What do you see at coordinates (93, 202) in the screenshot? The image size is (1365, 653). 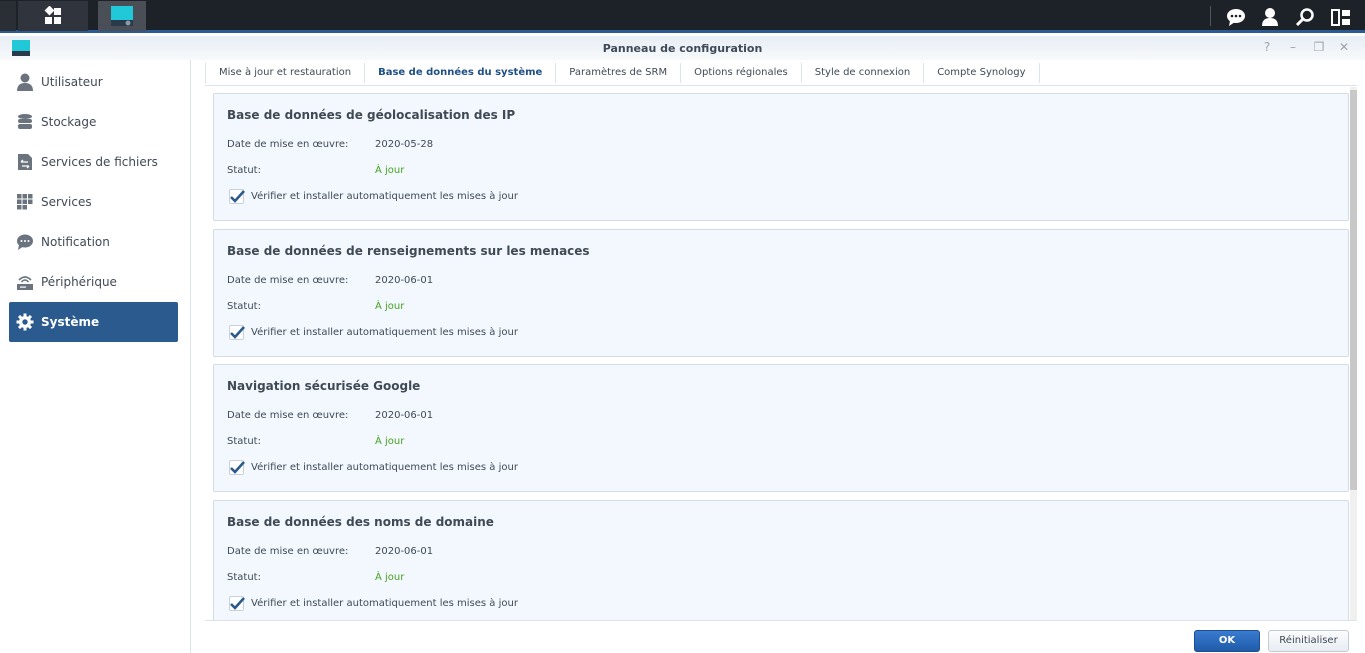 I see `sidebar-item-services: Services` at bounding box center [93, 202].